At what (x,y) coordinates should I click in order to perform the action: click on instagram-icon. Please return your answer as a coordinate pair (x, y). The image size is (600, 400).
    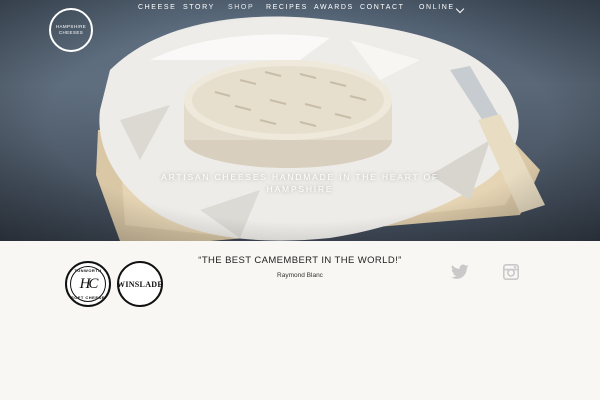
    Looking at the image, I should click on (511, 272).